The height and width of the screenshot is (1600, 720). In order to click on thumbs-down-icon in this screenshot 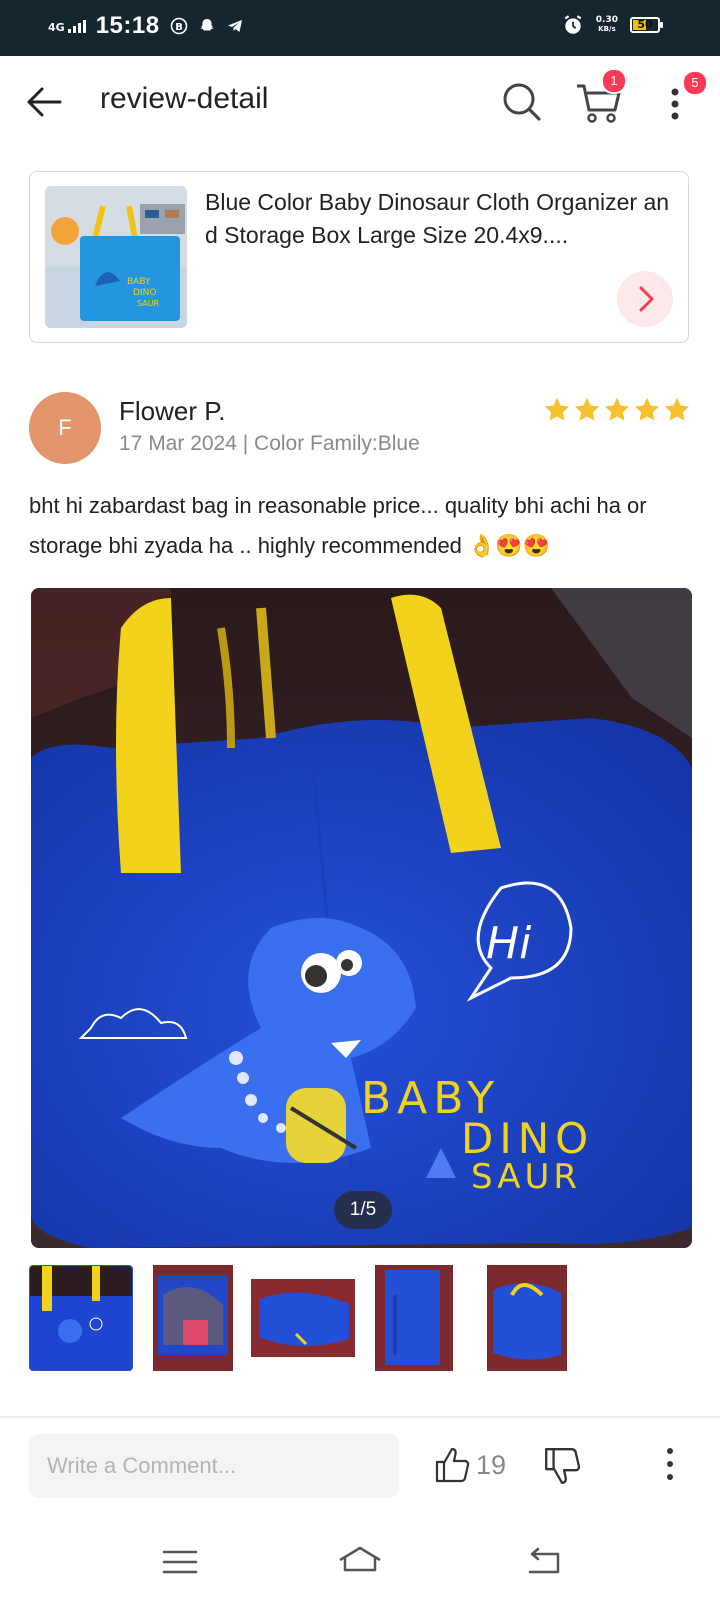, I will do `click(562, 1466)`.